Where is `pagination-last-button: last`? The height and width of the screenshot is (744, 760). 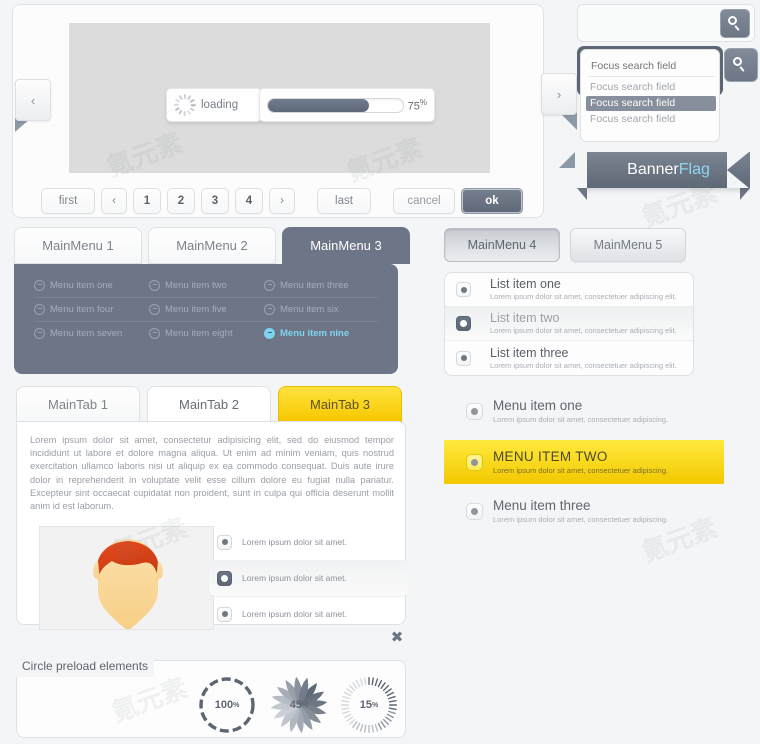
pagination-last-button: last is located at coordinates (344, 201).